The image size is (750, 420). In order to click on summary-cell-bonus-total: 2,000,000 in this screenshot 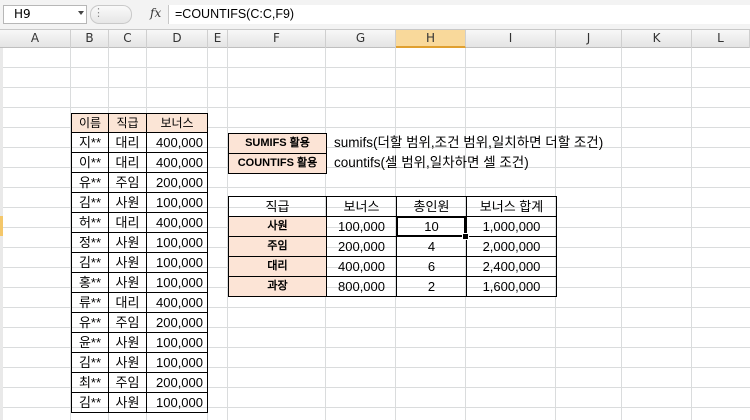, I will do `click(511, 246)`.